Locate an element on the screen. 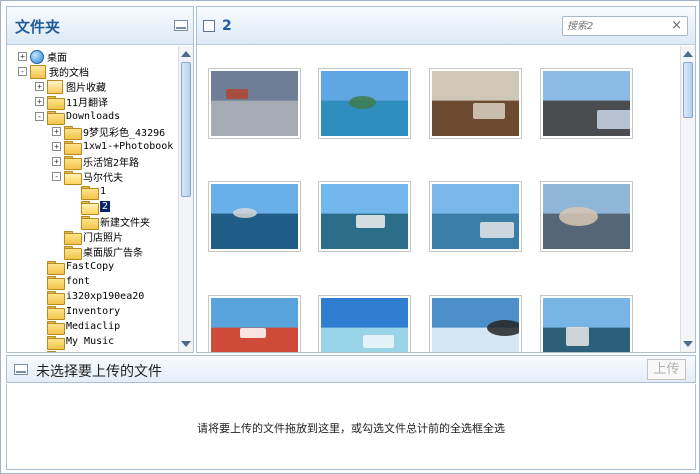  tree-node-label: My Music is located at coordinates (90, 341).